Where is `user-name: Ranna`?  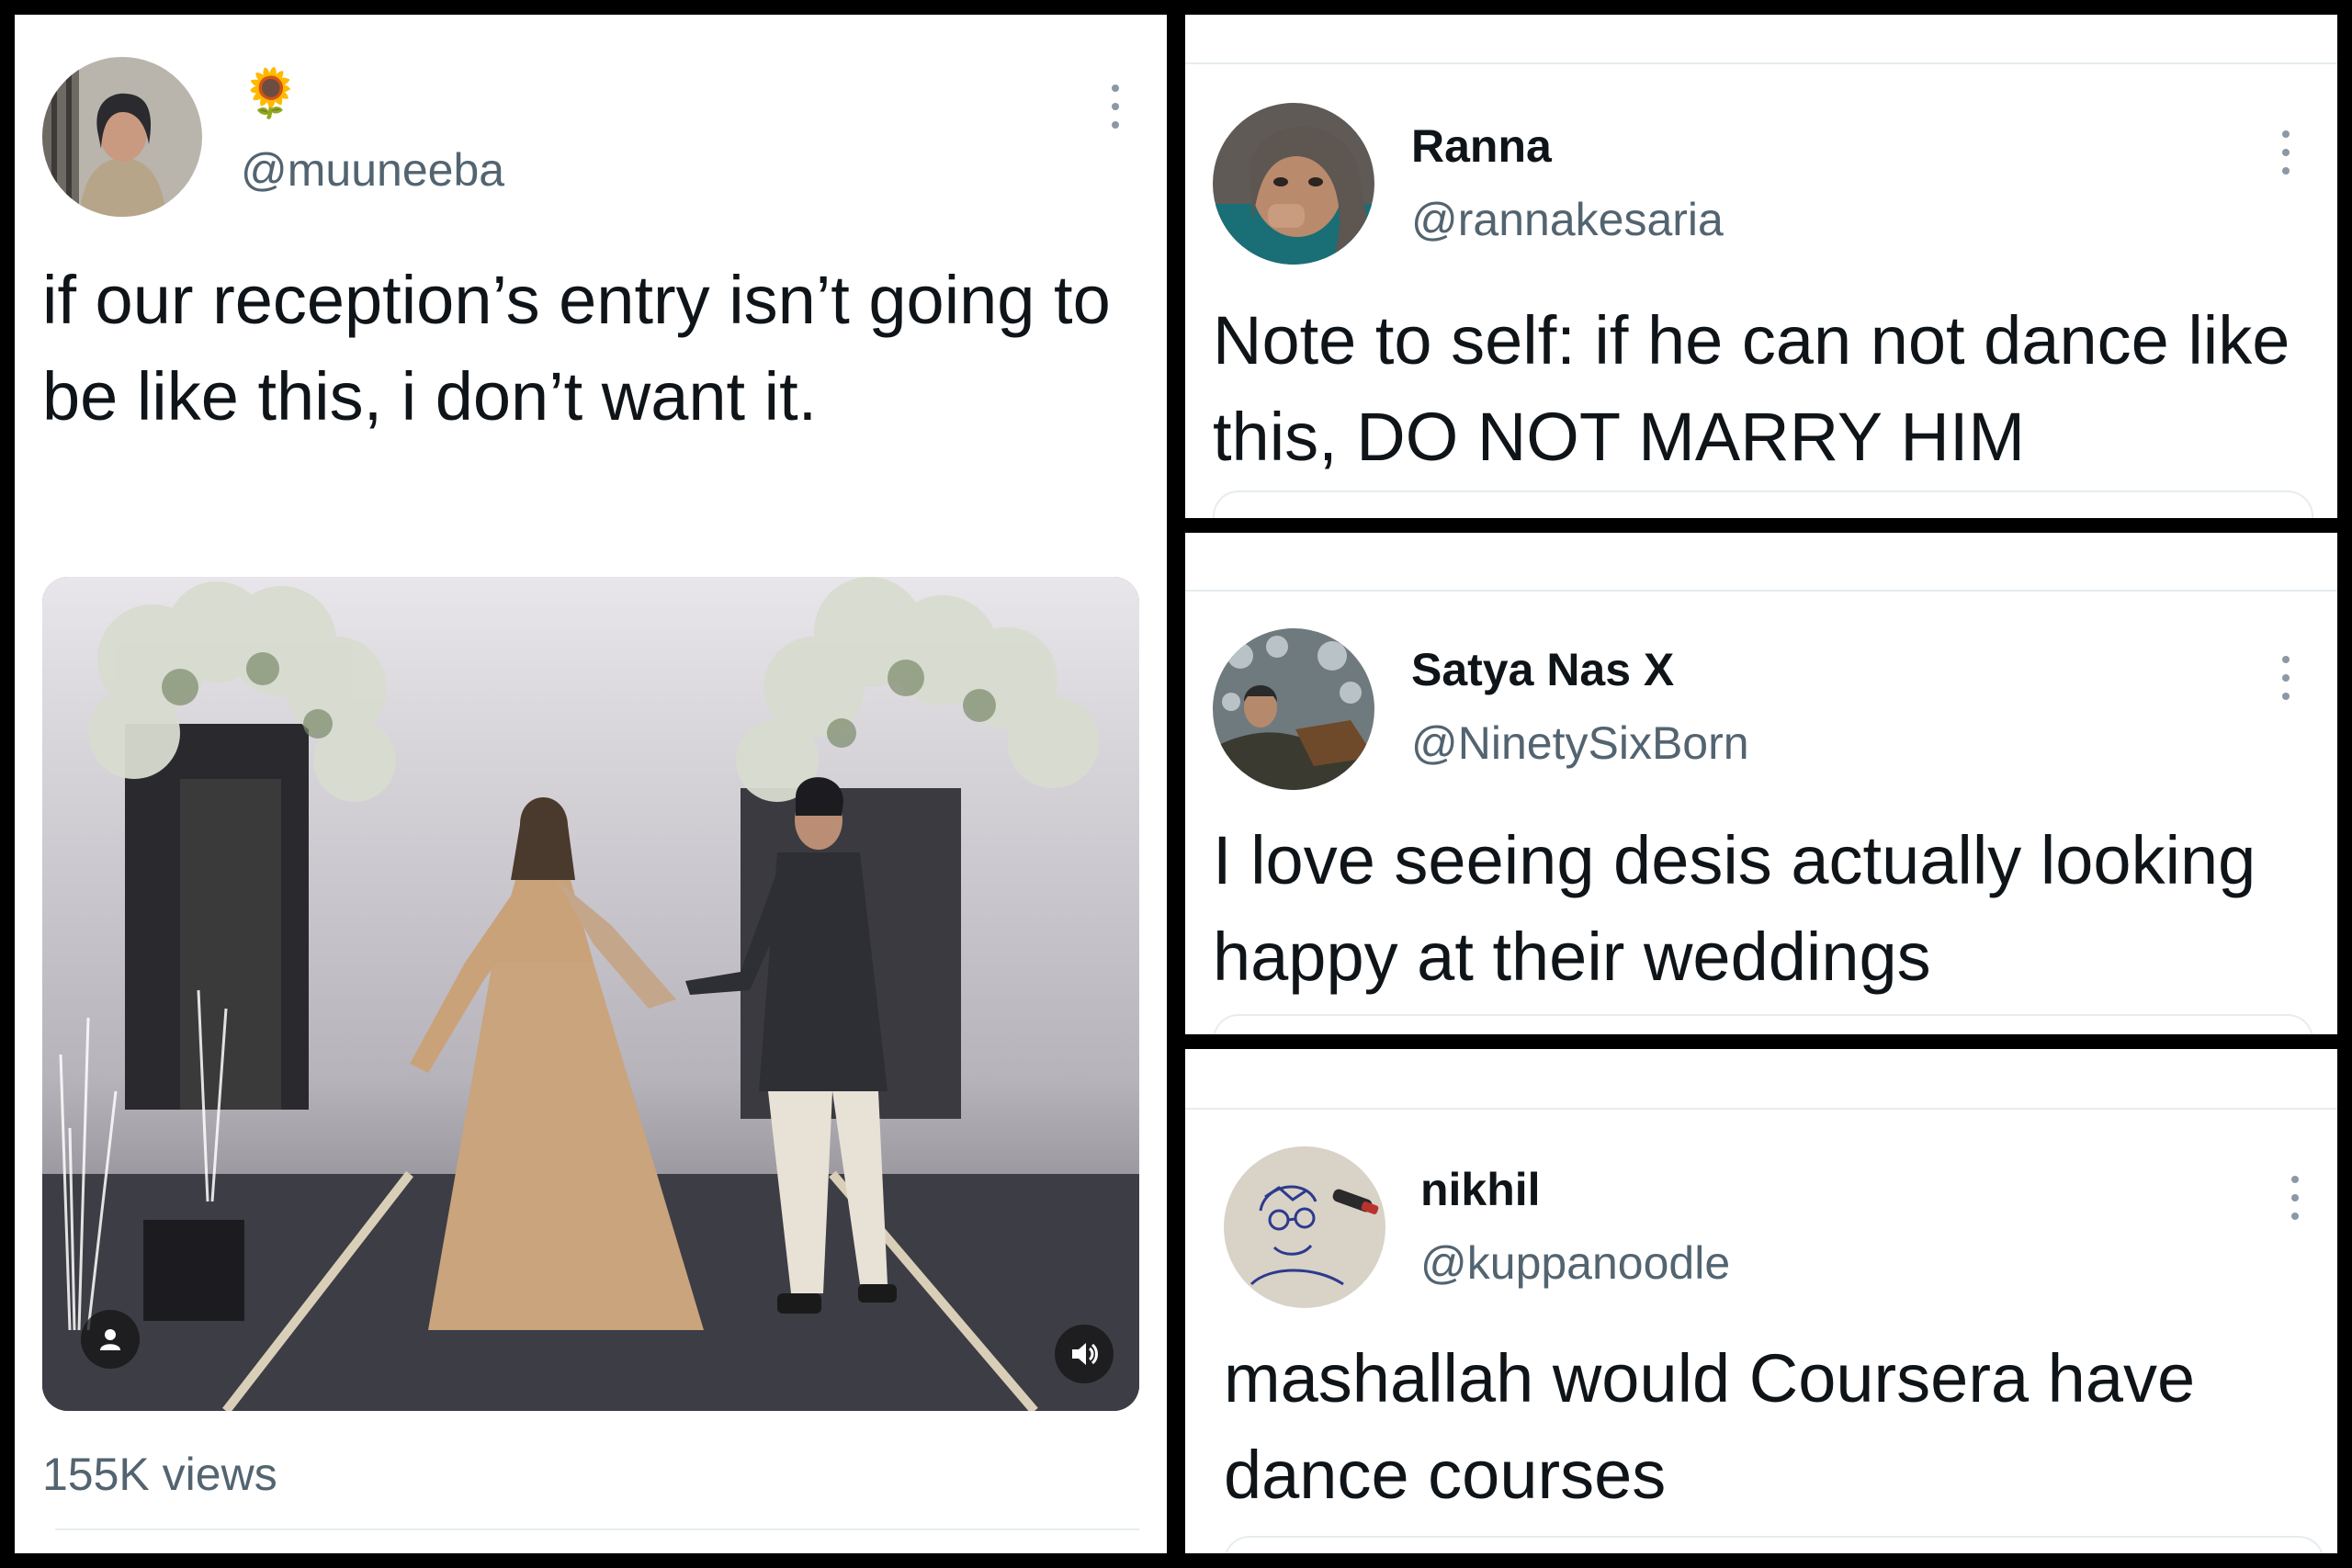 user-name: Ranna is located at coordinates (1481, 146).